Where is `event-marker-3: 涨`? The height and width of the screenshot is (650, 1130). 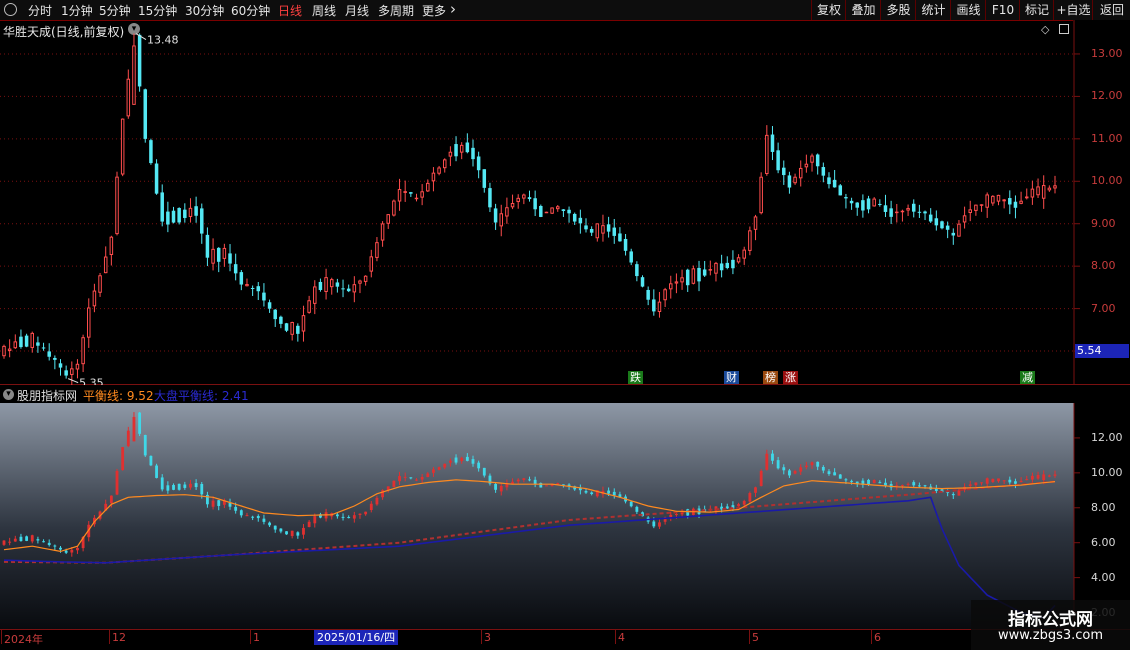 event-marker-3: 涨 is located at coordinates (790, 377).